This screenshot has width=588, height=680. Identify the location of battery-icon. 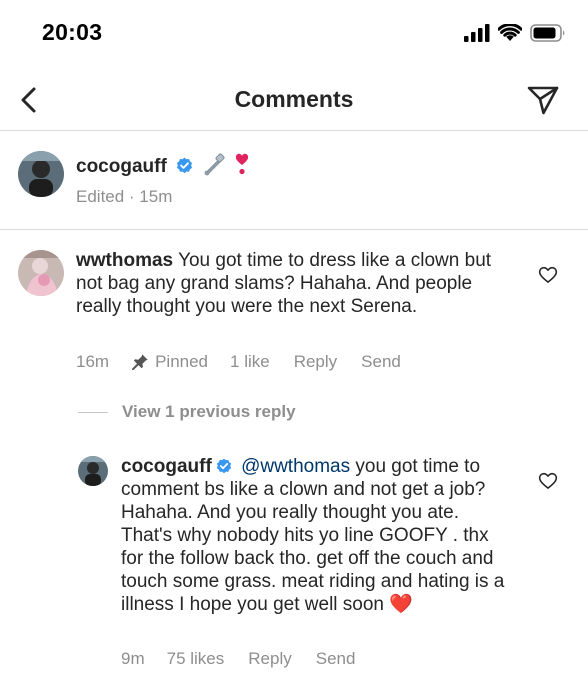
(547, 33).